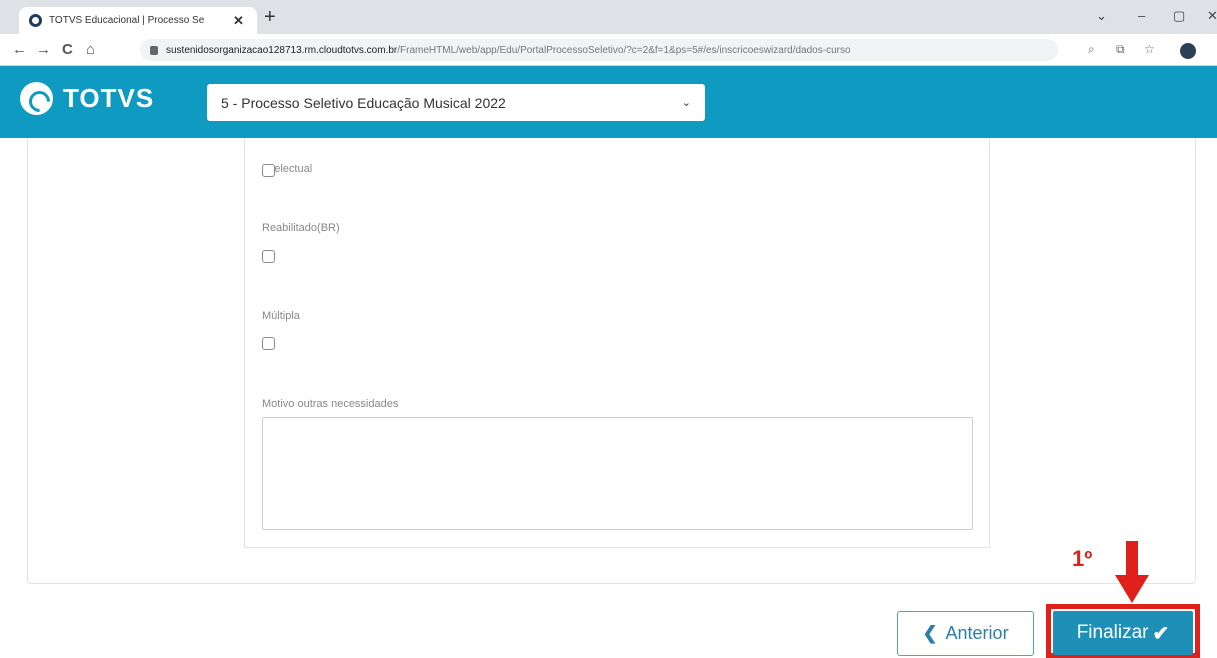 The width and height of the screenshot is (1217, 658). I want to click on tab-title: TOTVS Educacional | Processo Se, so click(127, 20).